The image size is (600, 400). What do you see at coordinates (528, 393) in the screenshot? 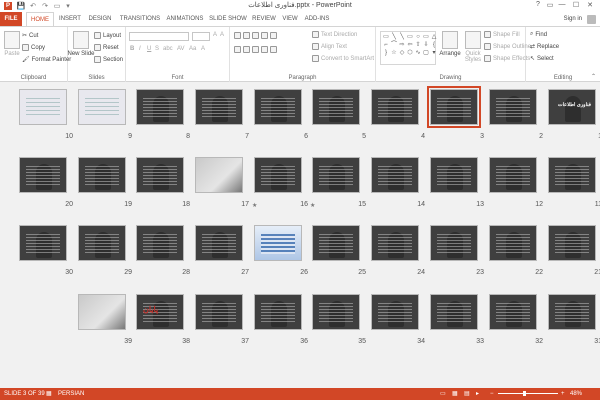
I see `zoom-slider` at bounding box center [528, 393].